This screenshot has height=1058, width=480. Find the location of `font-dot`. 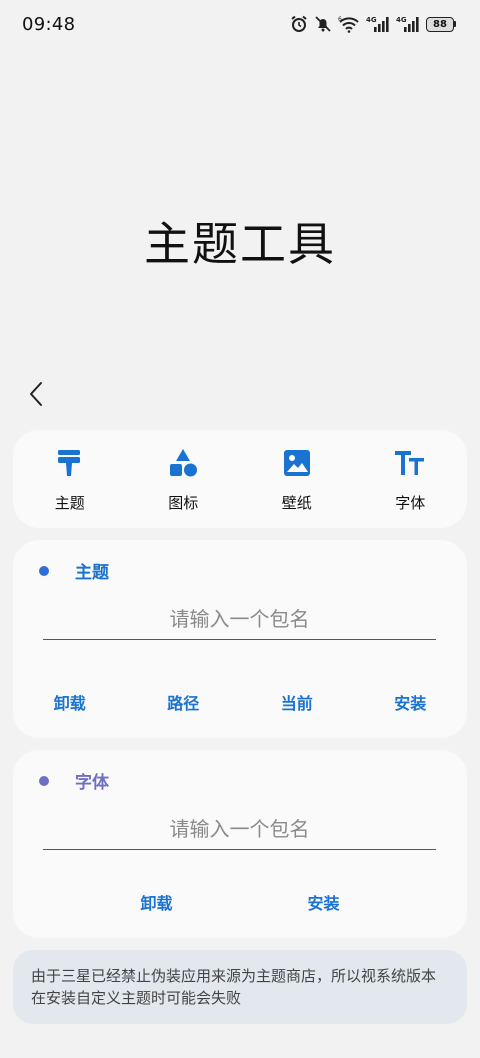

font-dot is located at coordinates (44, 780).